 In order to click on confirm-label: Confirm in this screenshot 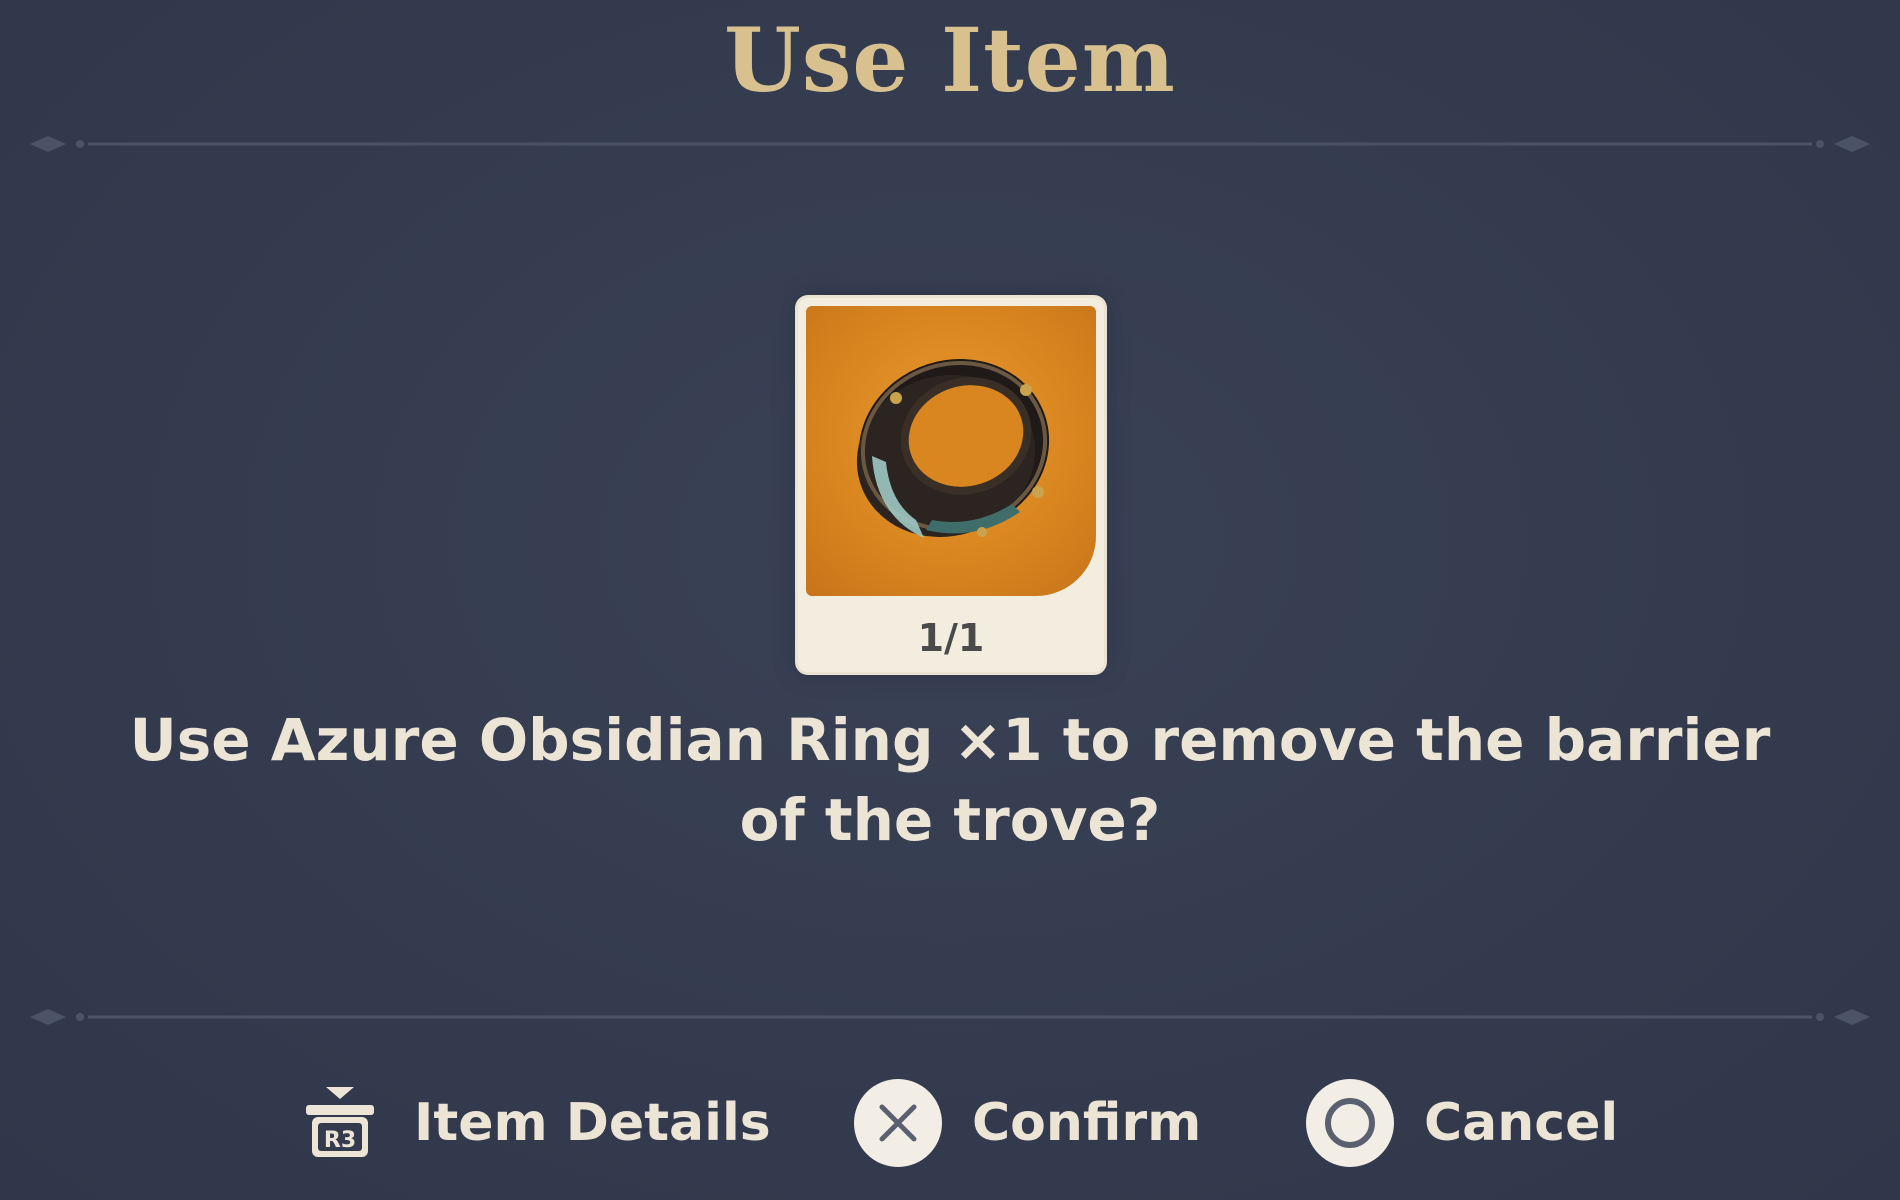, I will do `click(1087, 1123)`.